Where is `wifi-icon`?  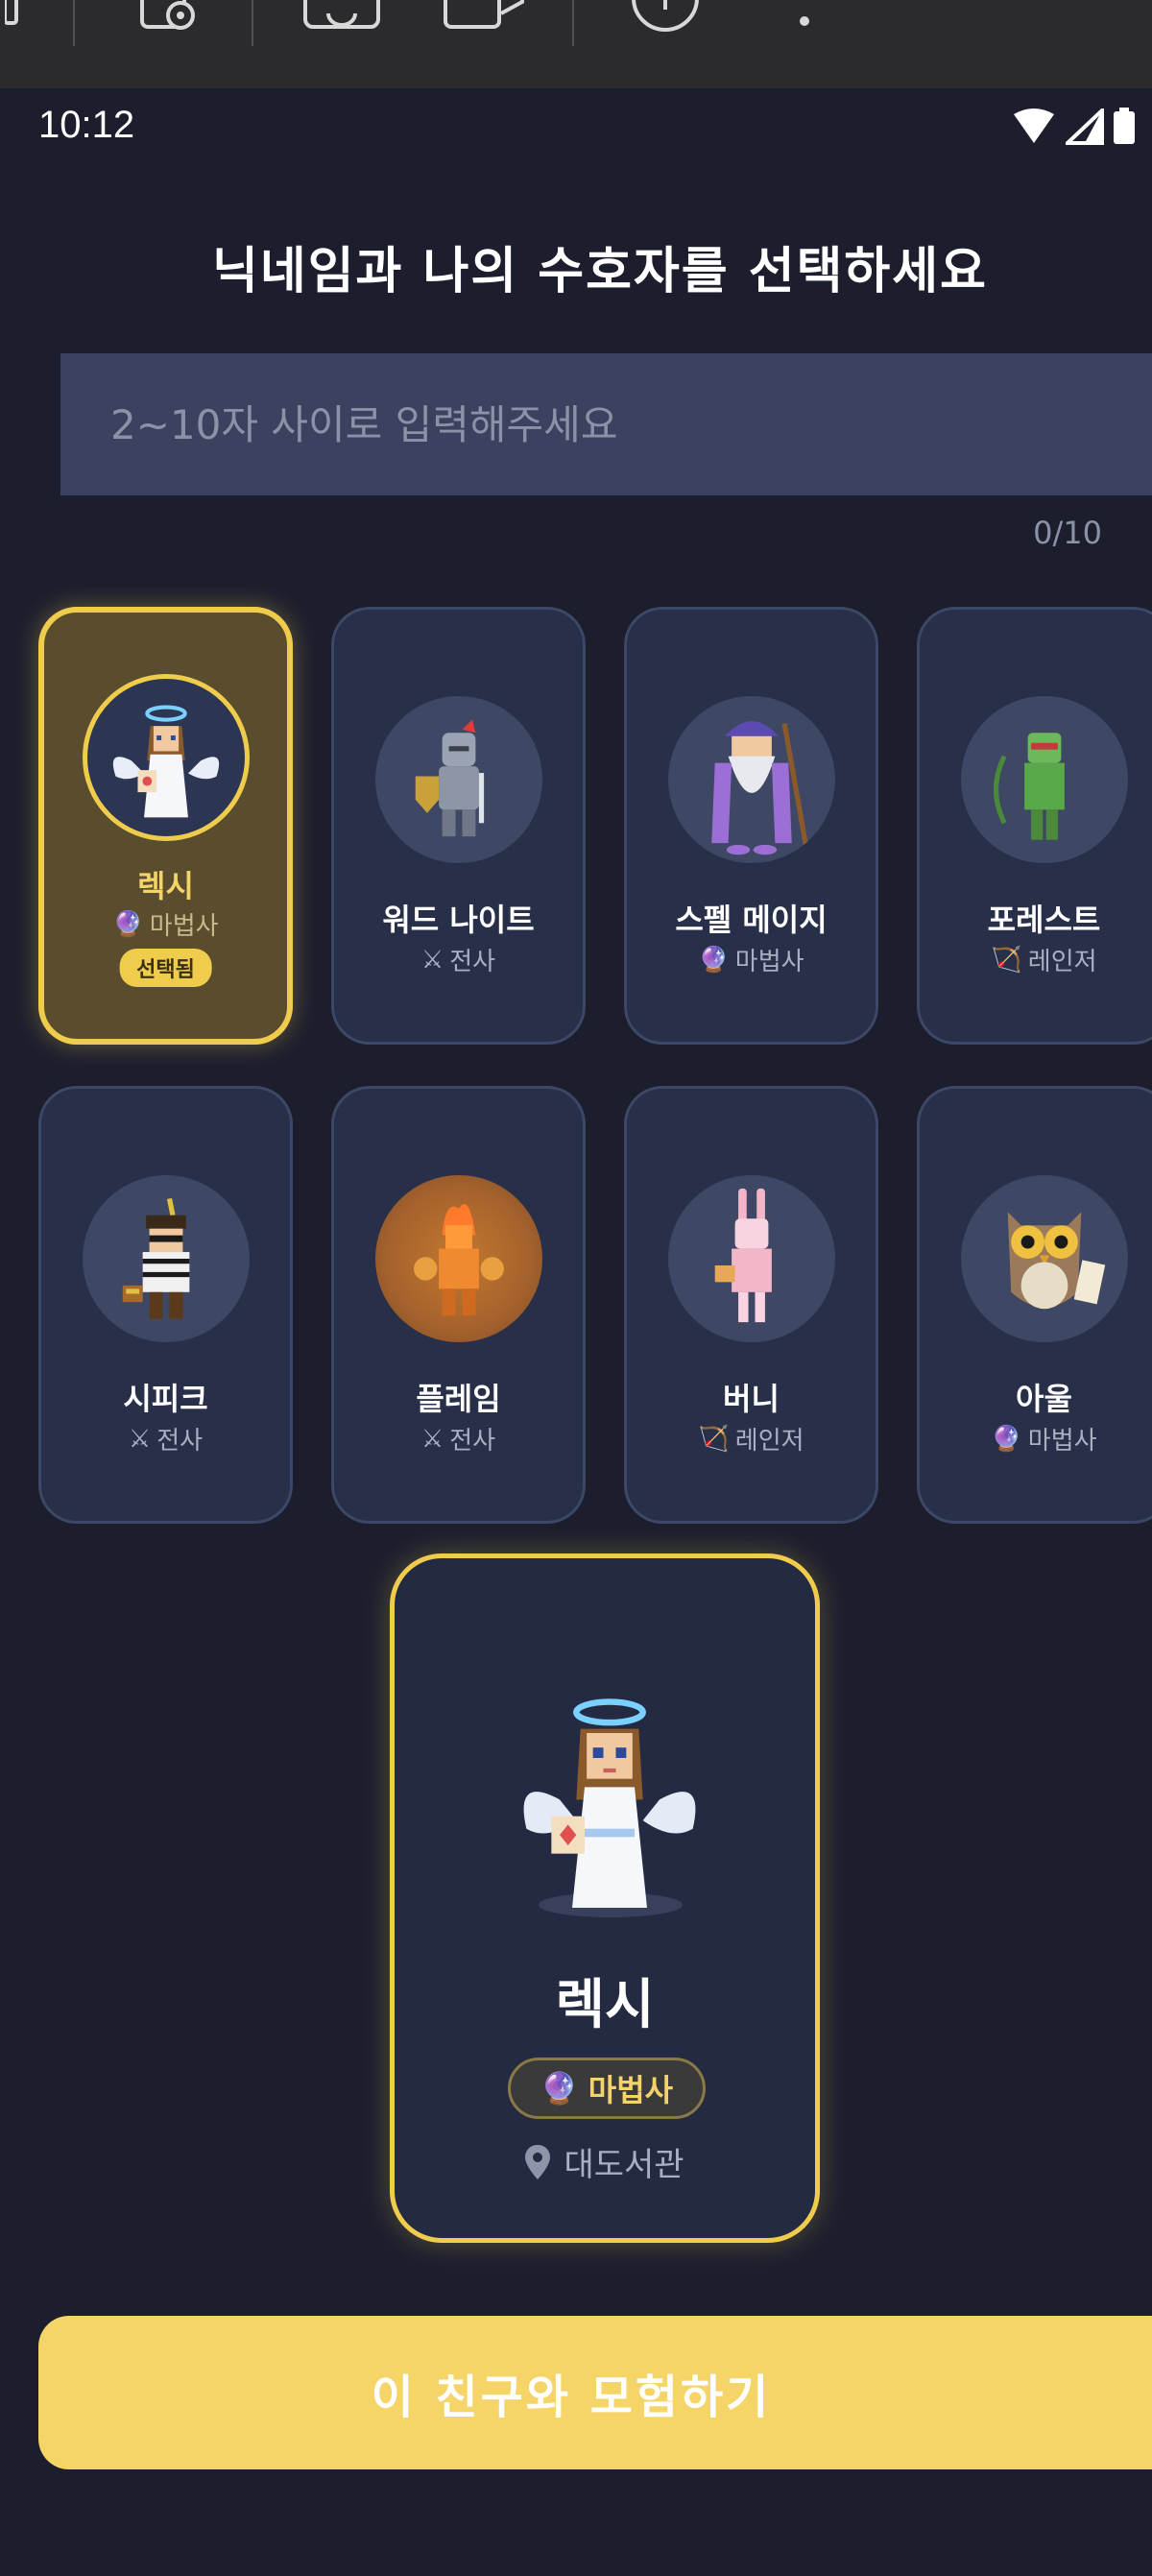
wifi-icon is located at coordinates (1034, 125).